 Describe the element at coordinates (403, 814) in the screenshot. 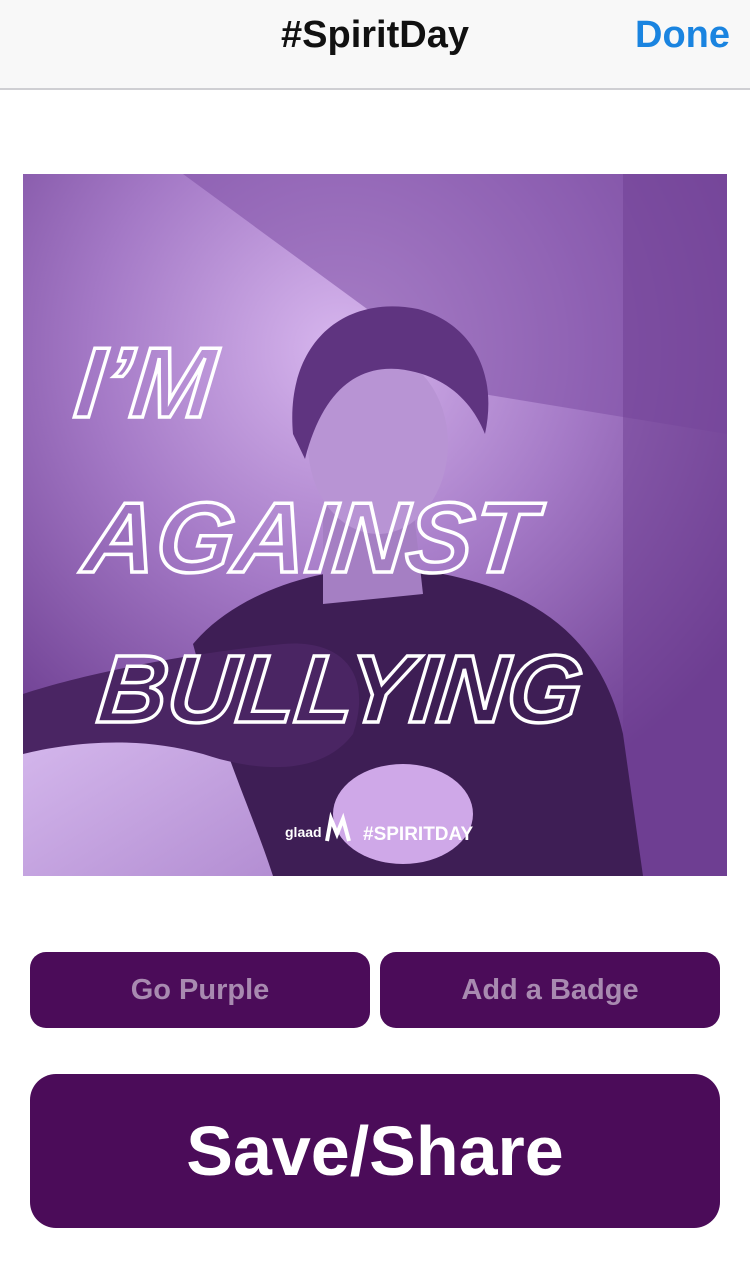

I see `figure-hand` at that location.